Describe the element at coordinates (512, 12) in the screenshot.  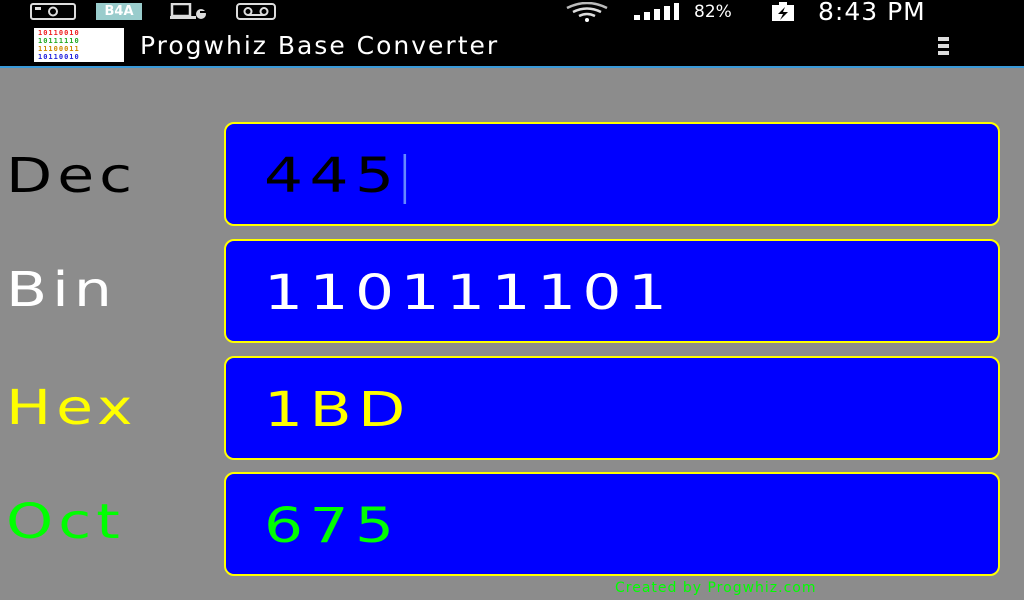
I see `status-bar: B4A 82% 8:43 PM` at that location.